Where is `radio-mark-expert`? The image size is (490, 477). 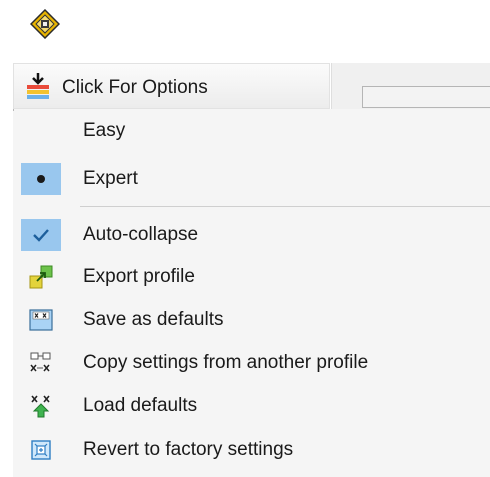 radio-mark-expert is located at coordinates (41, 179).